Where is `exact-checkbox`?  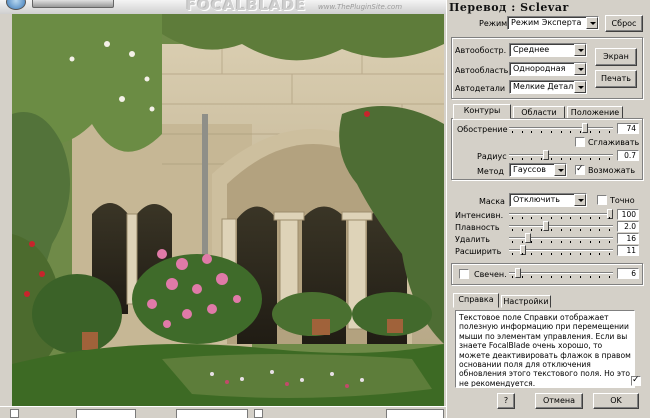 exact-checkbox is located at coordinates (602, 200).